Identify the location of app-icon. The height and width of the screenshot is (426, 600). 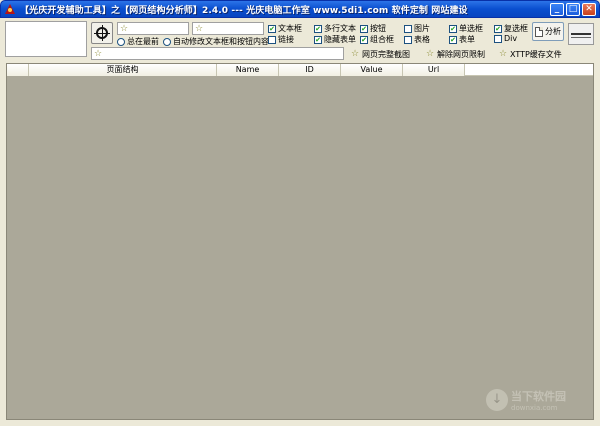
(10, 9).